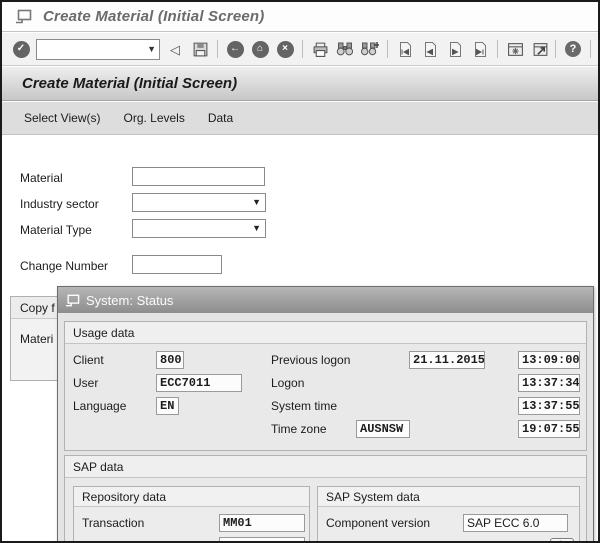  What do you see at coordinates (41, 178) in the screenshot?
I see `material-label: Material` at bounding box center [41, 178].